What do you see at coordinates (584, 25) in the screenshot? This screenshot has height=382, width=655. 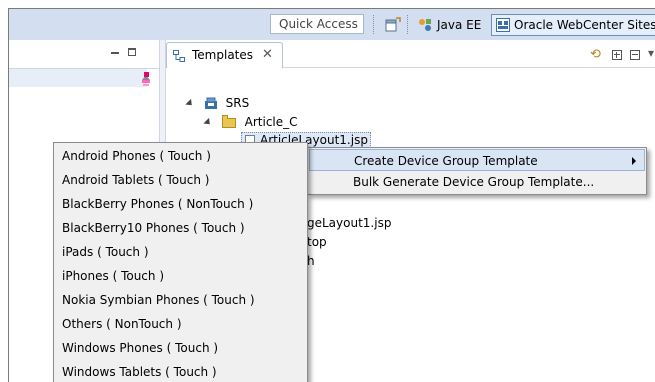 I see `perspective-label: Oracle WebCenter Sites` at bounding box center [584, 25].